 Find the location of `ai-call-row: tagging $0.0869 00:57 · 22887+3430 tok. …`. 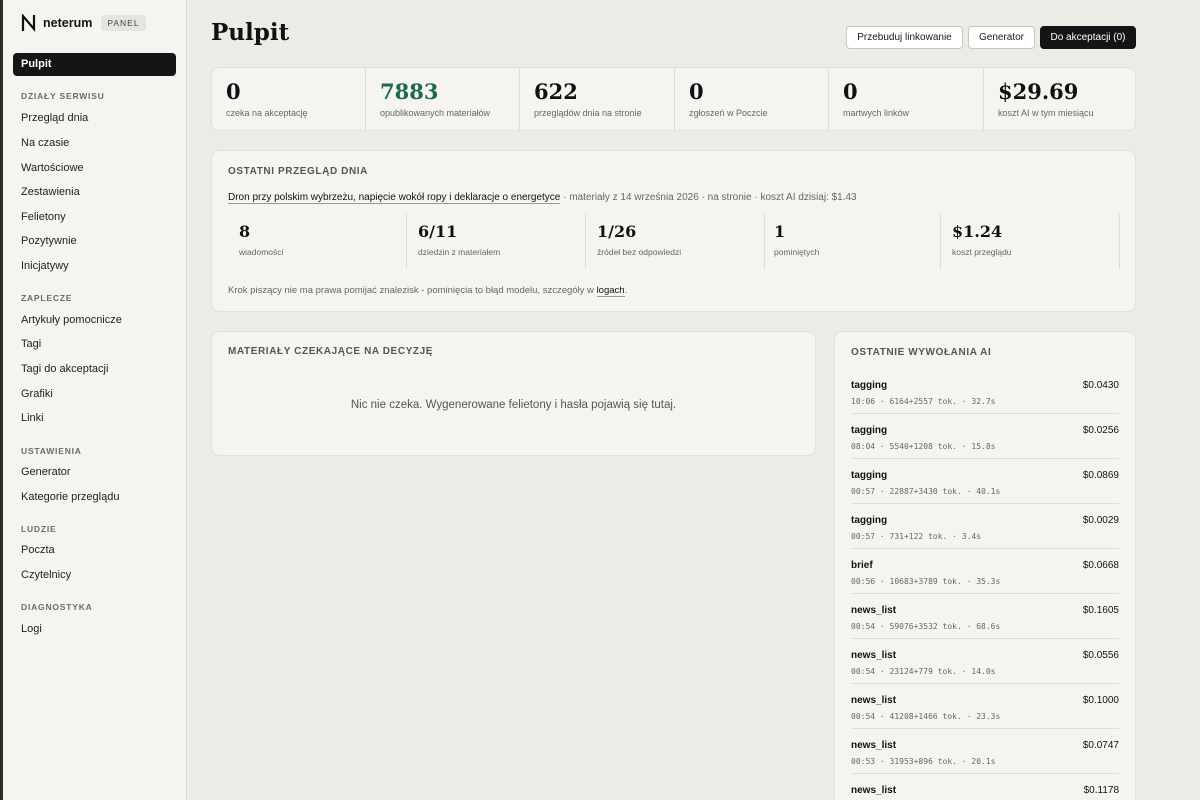

ai-call-row: tagging $0.0869 00:57 · 22887+3430 tok. … is located at coordinates (985, 481).